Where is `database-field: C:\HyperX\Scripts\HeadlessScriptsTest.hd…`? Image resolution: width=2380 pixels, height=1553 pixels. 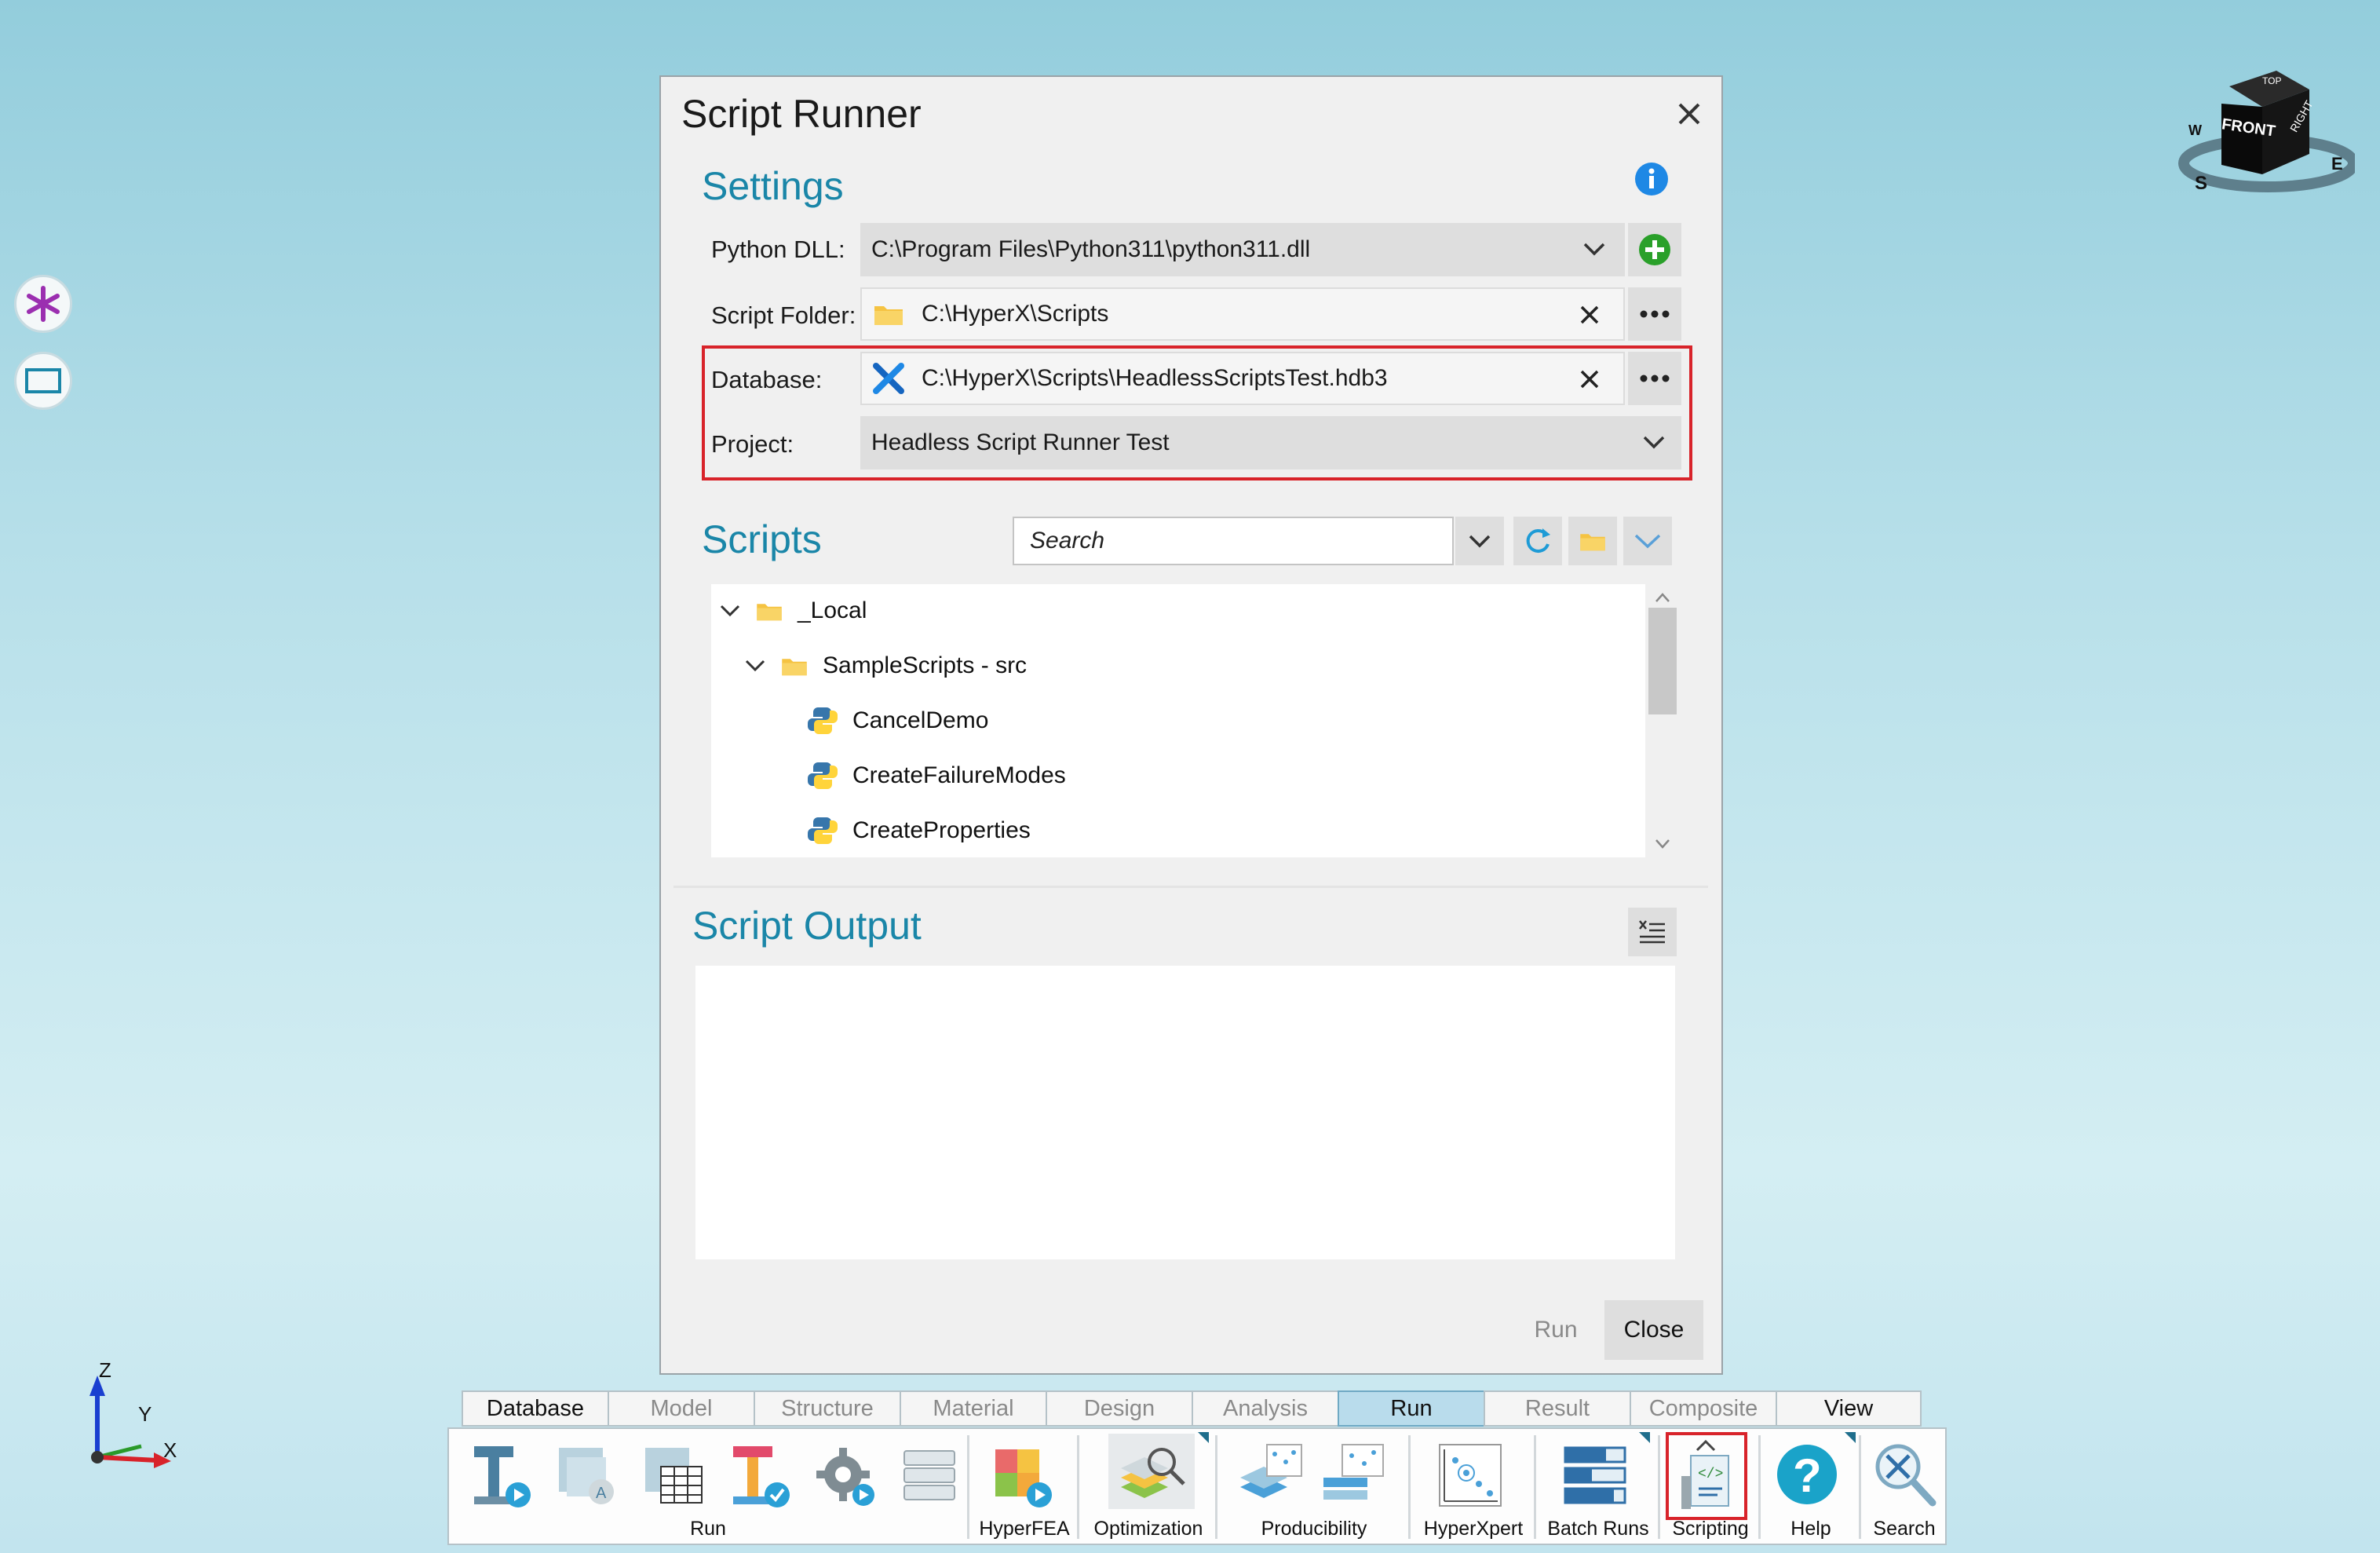
database-field: C:\HyperX\Scripts\HeadlessScriptsTest.hd… is located at coordinates (1242, 379).